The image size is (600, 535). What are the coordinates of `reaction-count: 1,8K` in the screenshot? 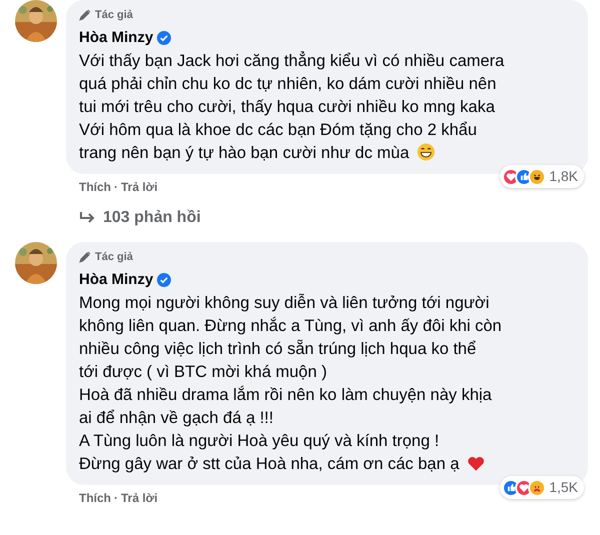 It's located at (563, 176).